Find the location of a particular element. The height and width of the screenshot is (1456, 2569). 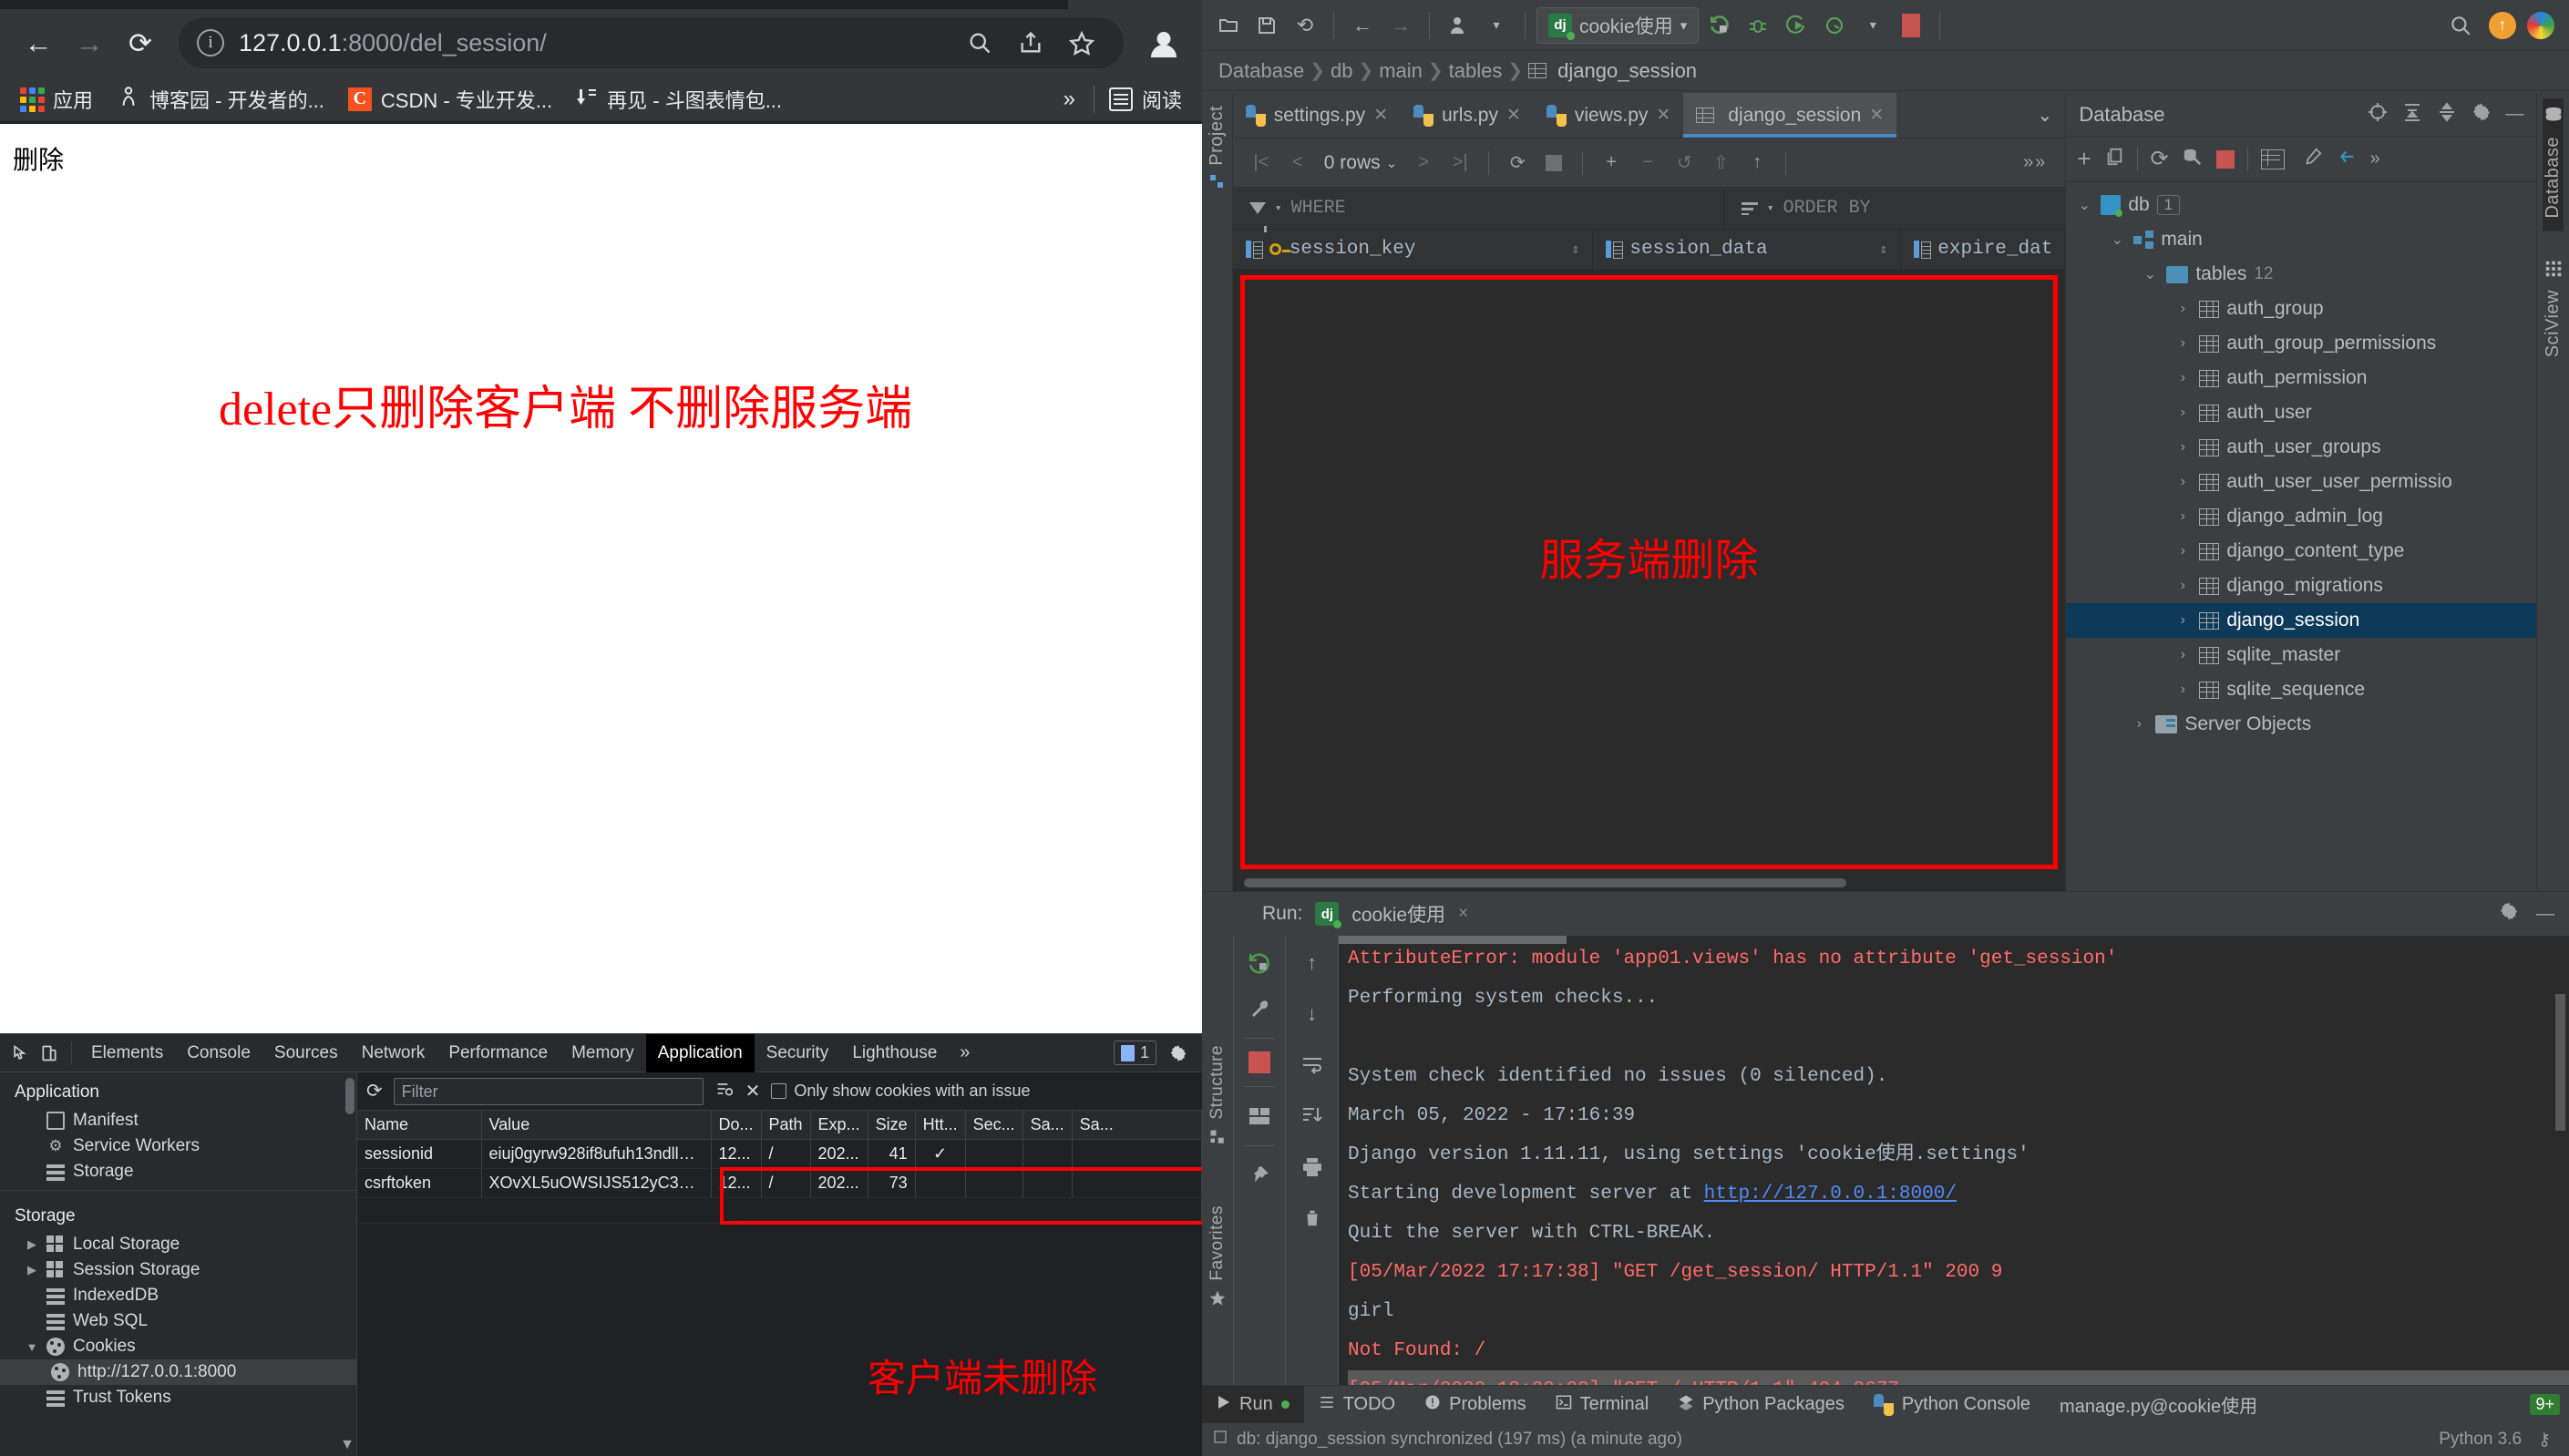

devtools-more-tabs-button: » is located at coordinates (965, 1052).